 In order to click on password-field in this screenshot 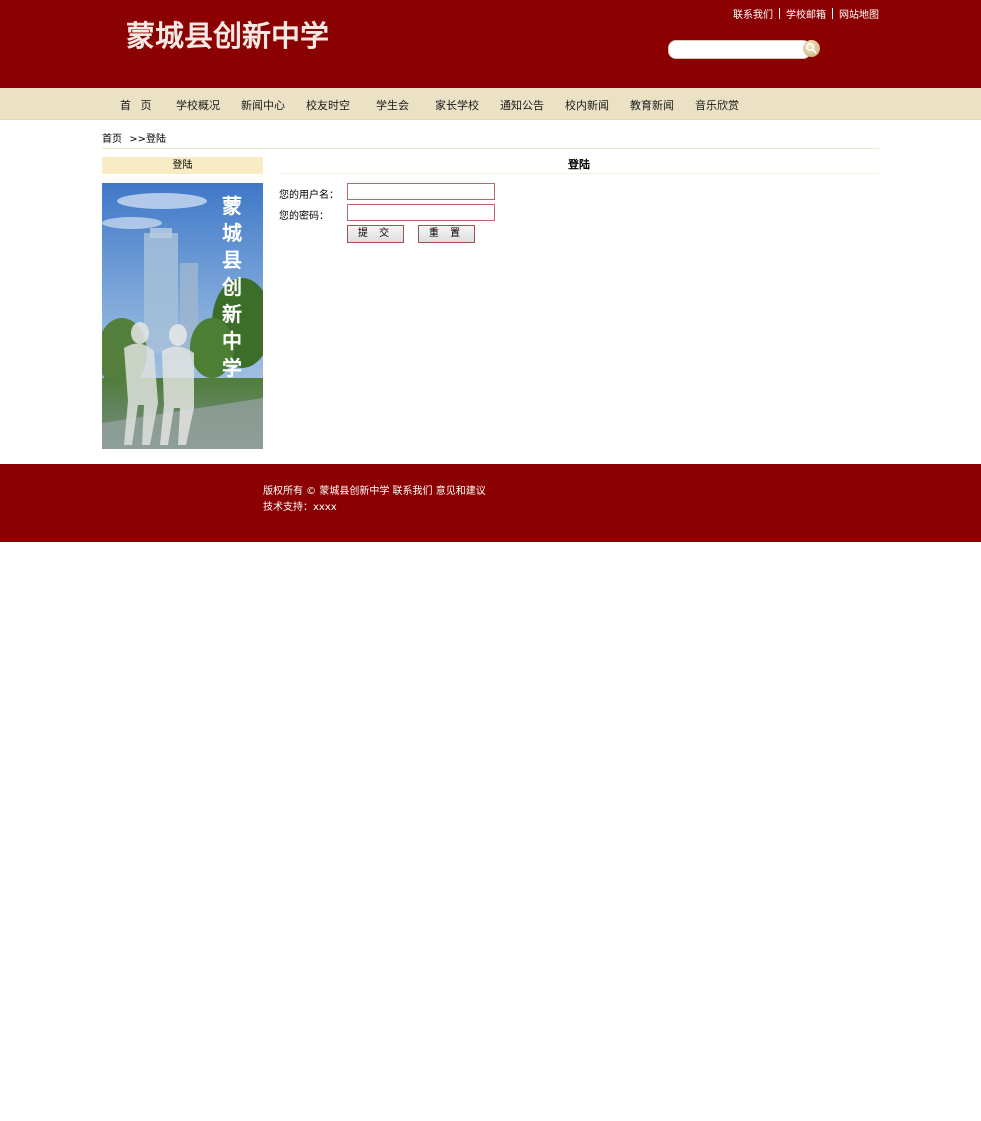, I will do `click(421, 212)`.